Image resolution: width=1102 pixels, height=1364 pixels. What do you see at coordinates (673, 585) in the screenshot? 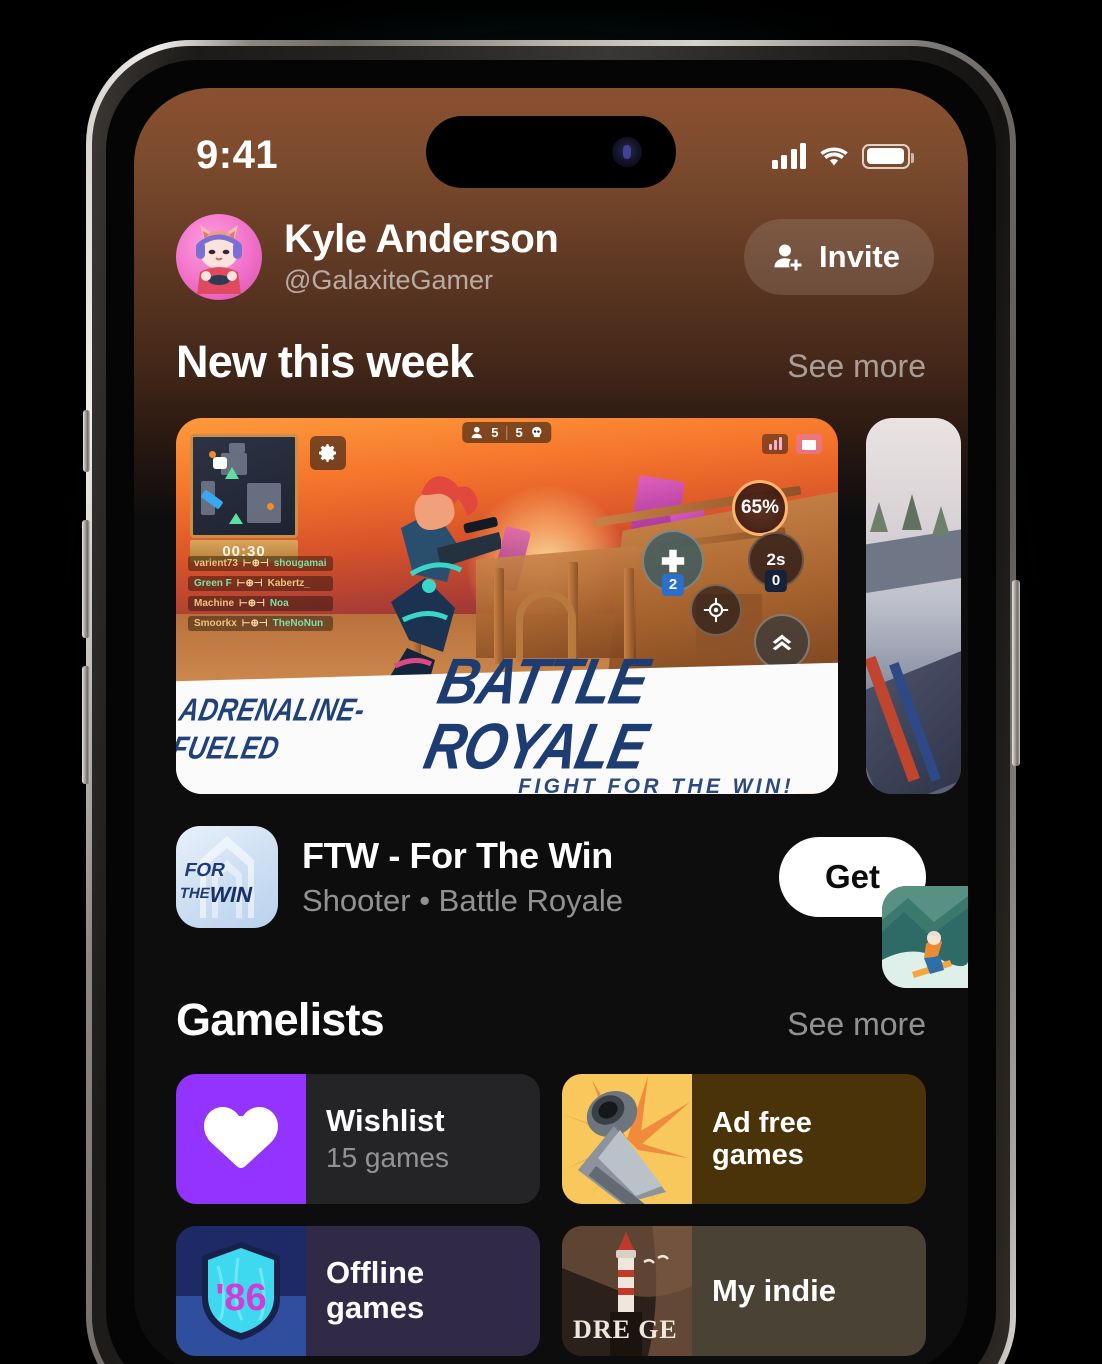
I see `medkit-count: 2` at bounding box center [673, 585].